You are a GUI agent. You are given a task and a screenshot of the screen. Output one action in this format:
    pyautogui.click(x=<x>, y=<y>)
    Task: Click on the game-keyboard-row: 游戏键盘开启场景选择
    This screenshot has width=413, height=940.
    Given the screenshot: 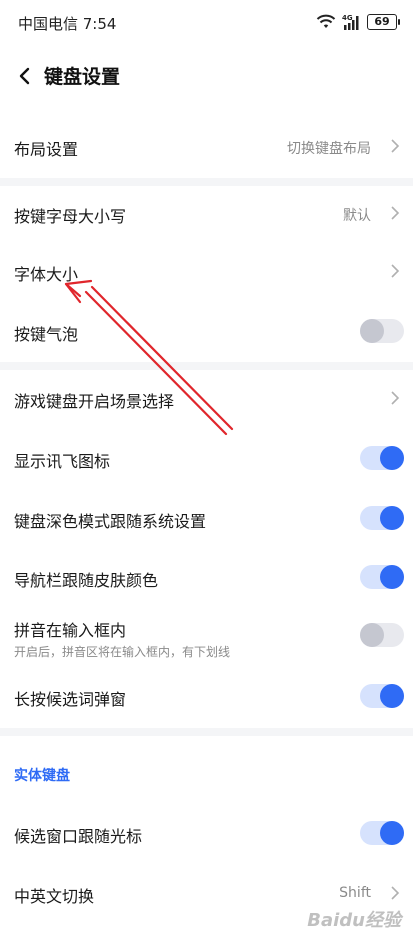 What is the action you would take?
    pyautogui.click(x=206, y=398)
    